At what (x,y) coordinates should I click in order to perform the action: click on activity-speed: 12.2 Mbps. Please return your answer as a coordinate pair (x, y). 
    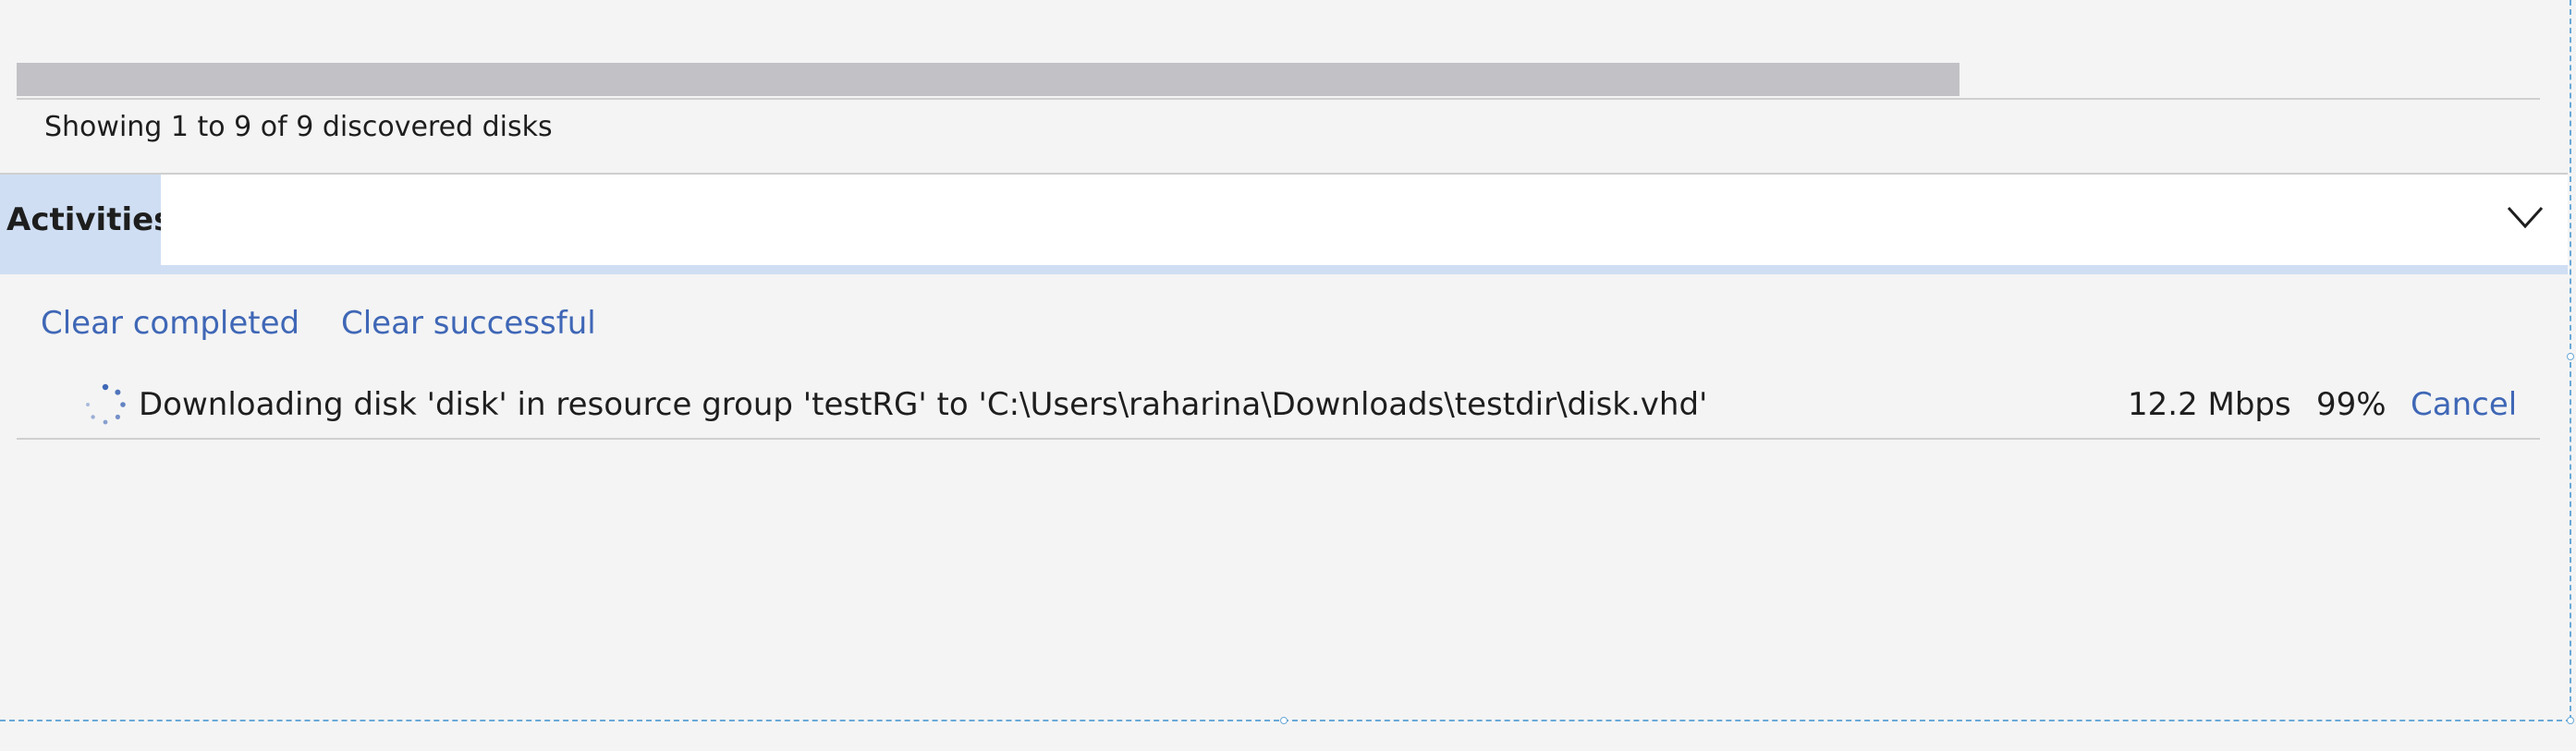
    Looking at the image, I should click on (2209, 404).